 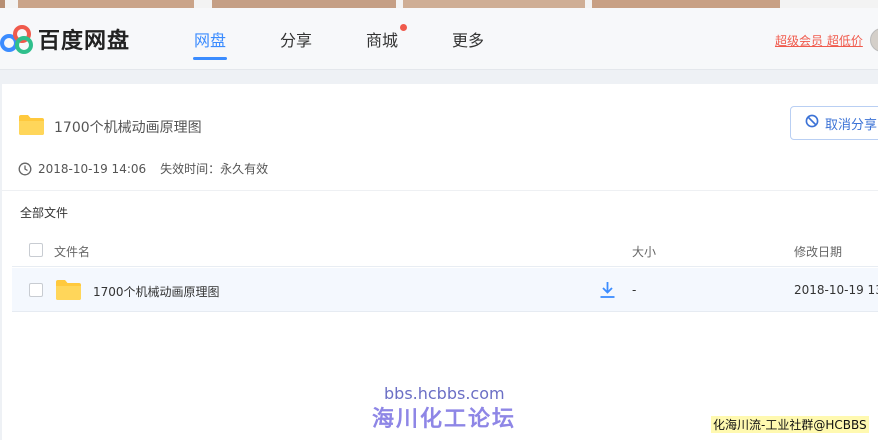 I want to click on top-header: 百度网盘 网盘 分享 商城 更多 超级会员 超低价, so click(x=439, y=39).